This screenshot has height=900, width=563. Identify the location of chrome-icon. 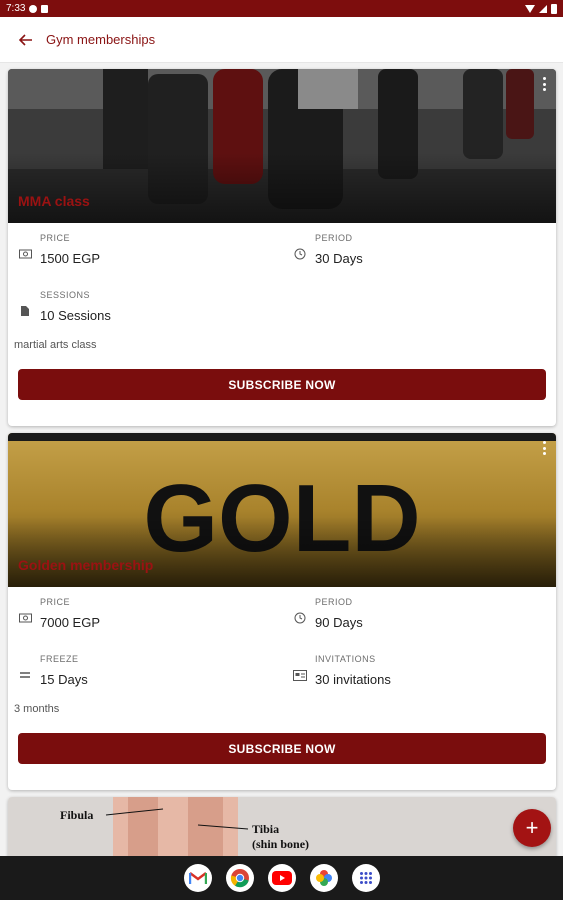
(239, 878).